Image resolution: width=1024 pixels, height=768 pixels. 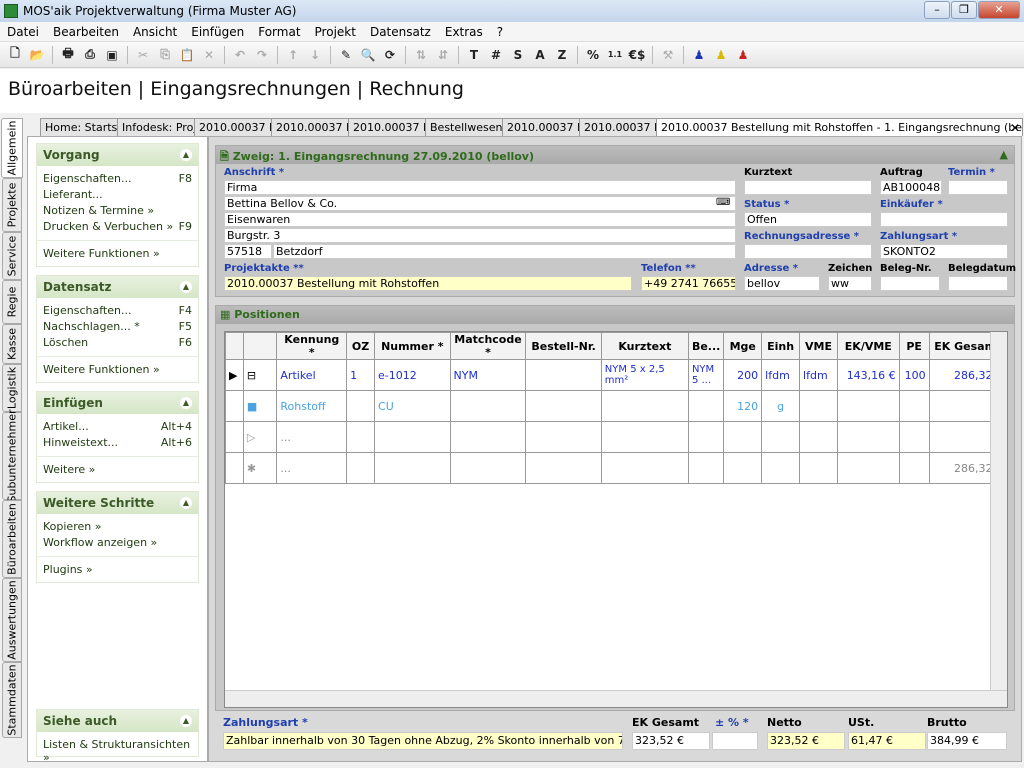 I want to click on belegnr-field, so click(x=910, y=283).